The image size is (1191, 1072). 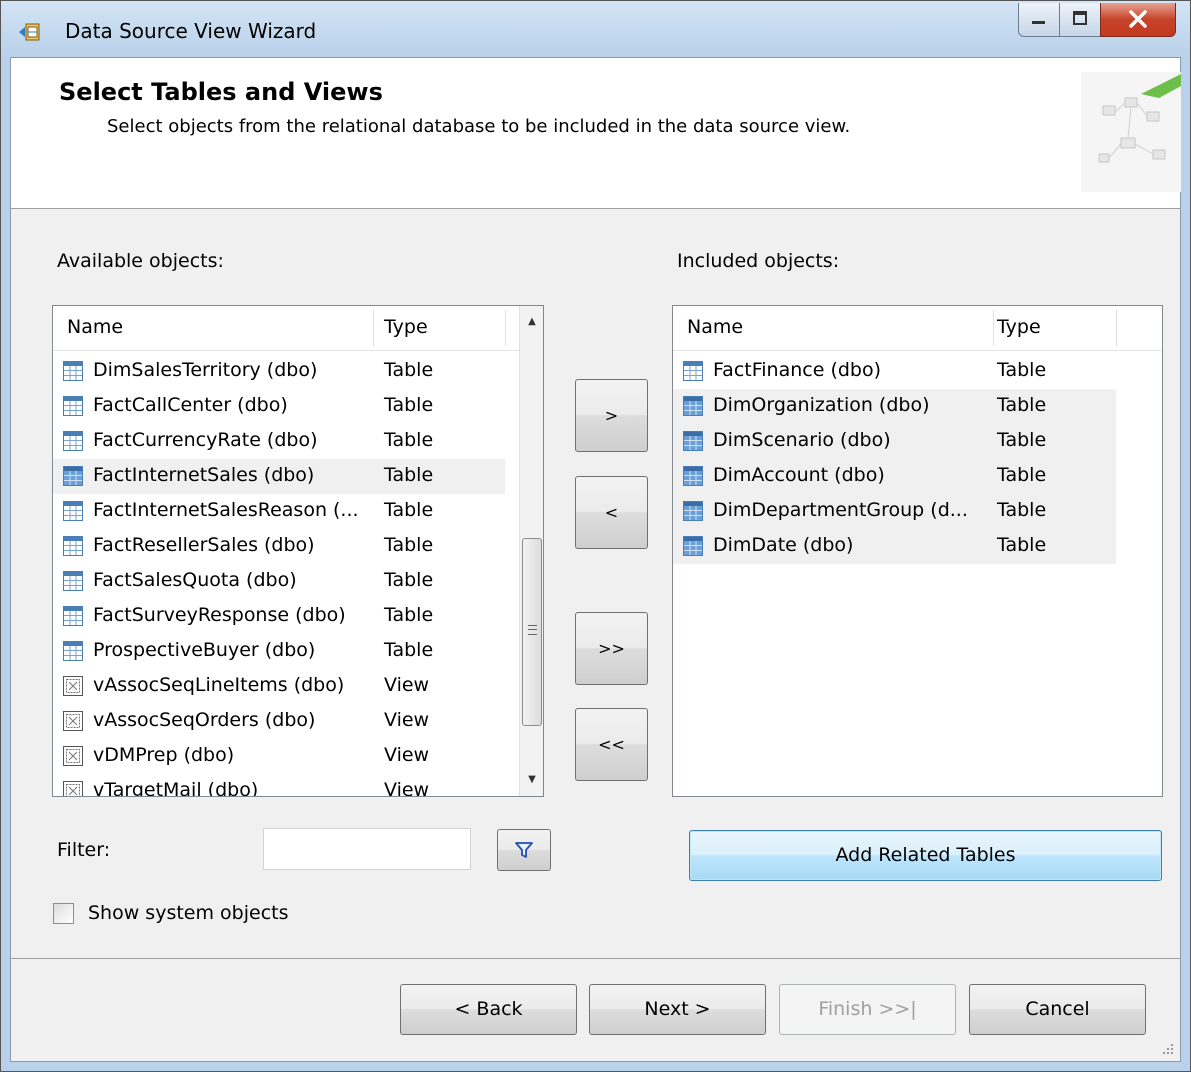 I want to click on list-item-selected: DimDepartmentGroup (d... Table, so click(x=894, y=511).